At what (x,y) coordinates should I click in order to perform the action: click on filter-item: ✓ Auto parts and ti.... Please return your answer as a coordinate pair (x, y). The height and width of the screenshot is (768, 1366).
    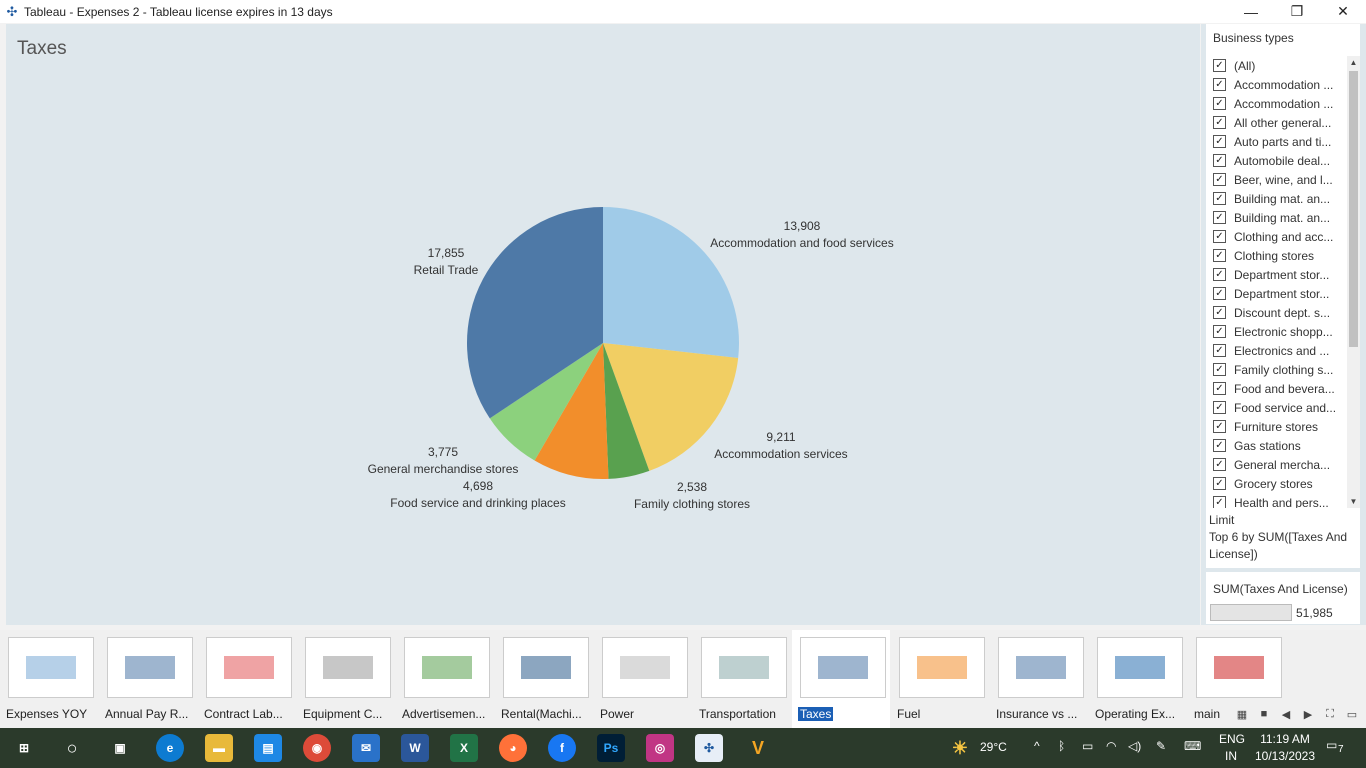
    Looking at the image, I should click on (1276, 141).